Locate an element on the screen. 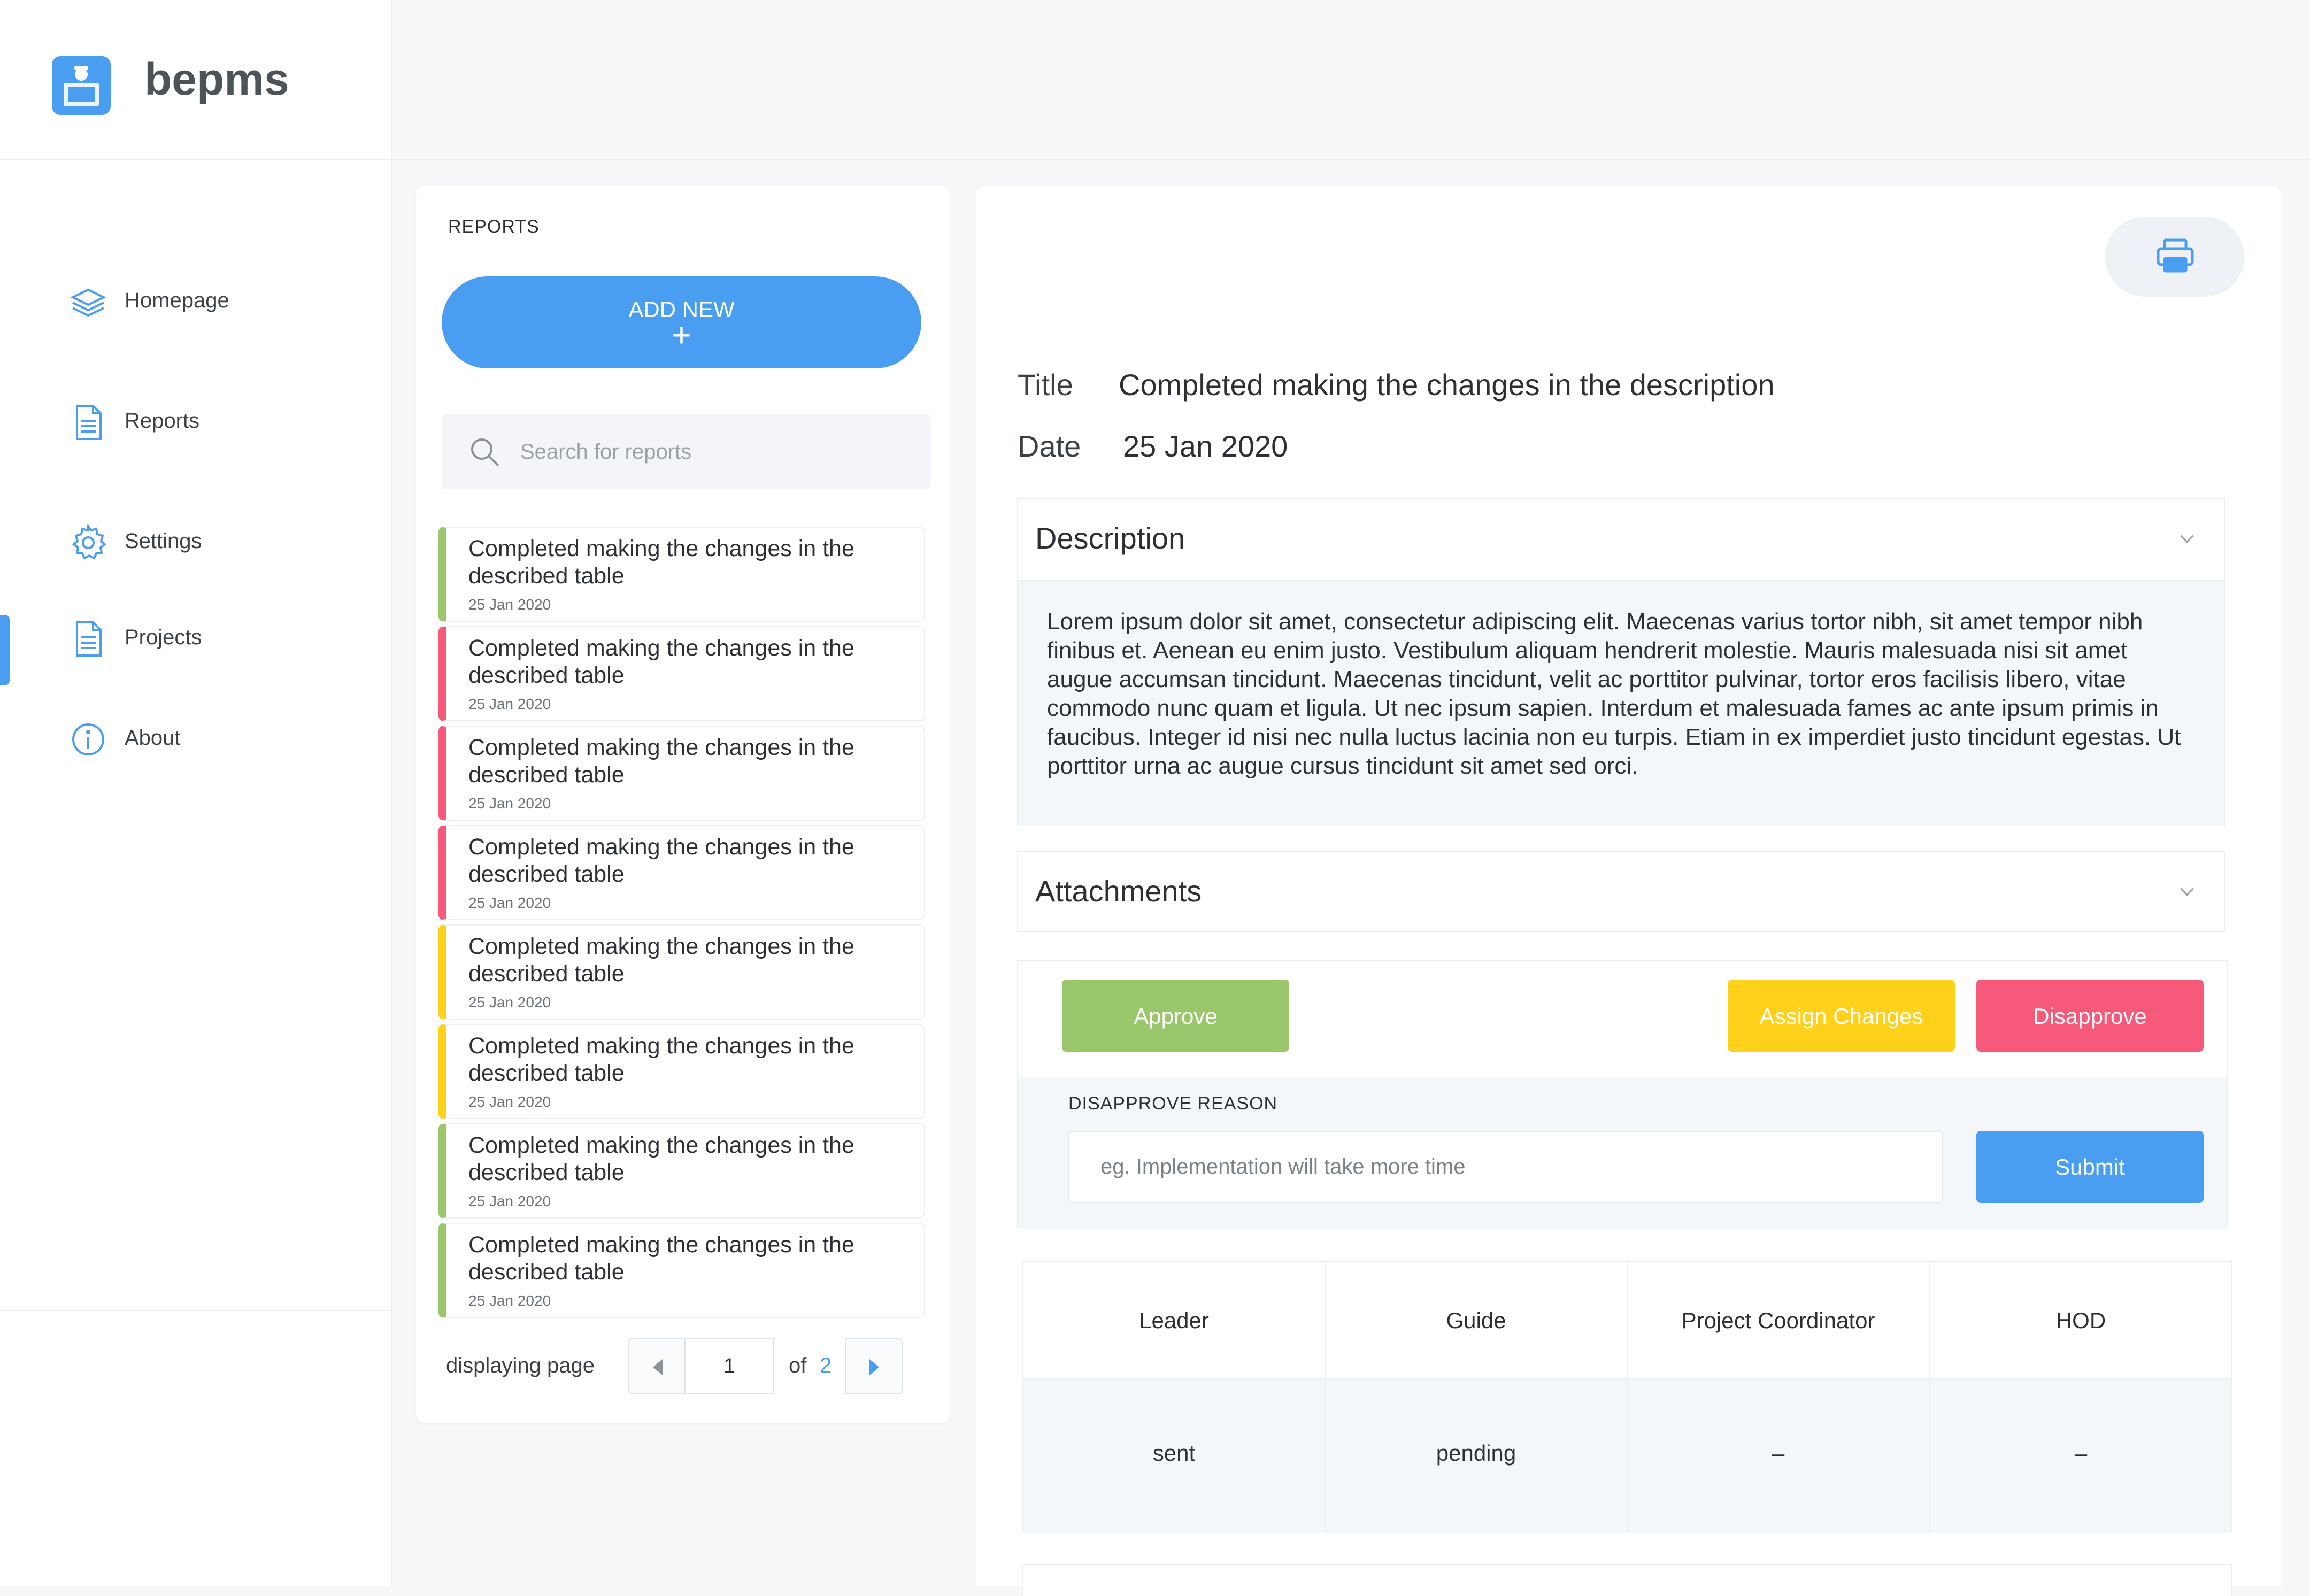 The image size is (2310, 1596). search-icon is located at coordinates (484, 452).